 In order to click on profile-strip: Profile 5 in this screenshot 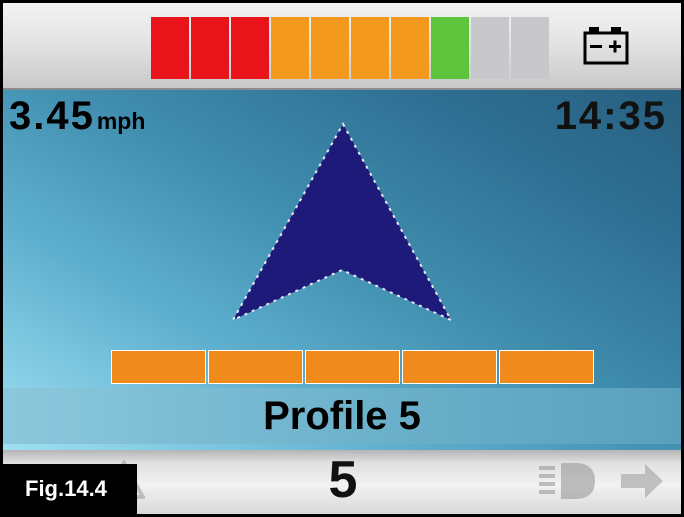, I will do `click(342, 416)`.